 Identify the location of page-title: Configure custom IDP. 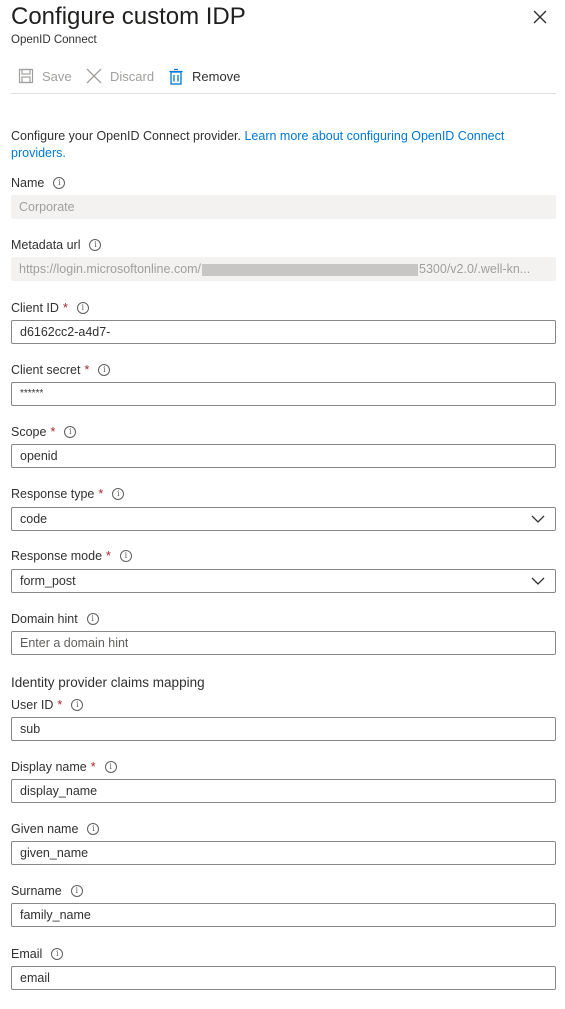
(128, 16).